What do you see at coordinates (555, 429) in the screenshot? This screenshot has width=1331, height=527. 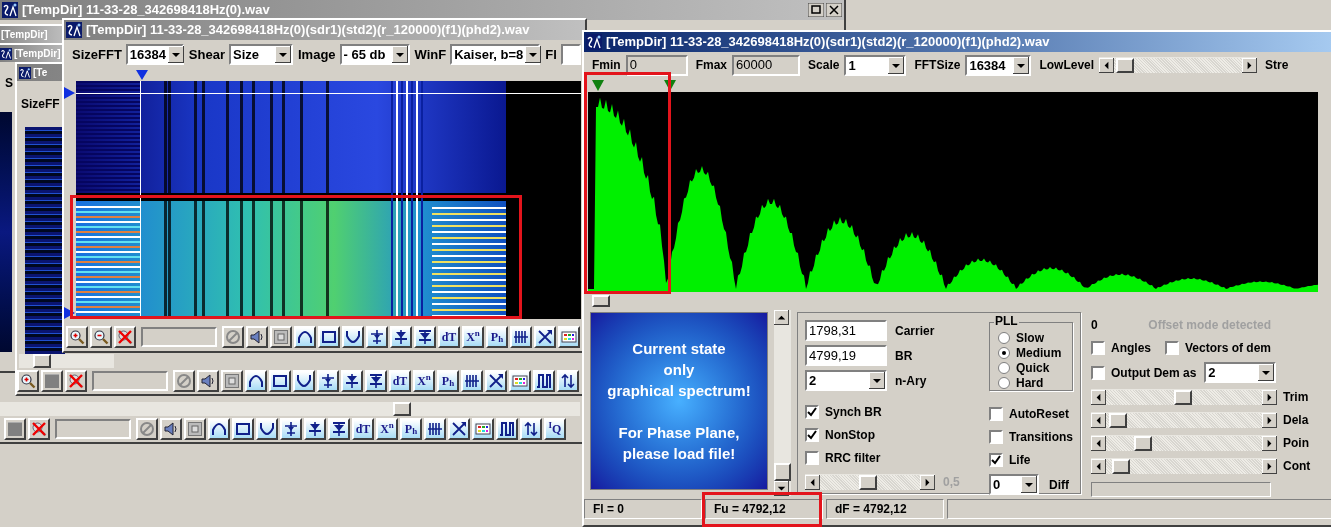 I see `tool-button: $^{I}$Q` at bounding box center [555, 429].